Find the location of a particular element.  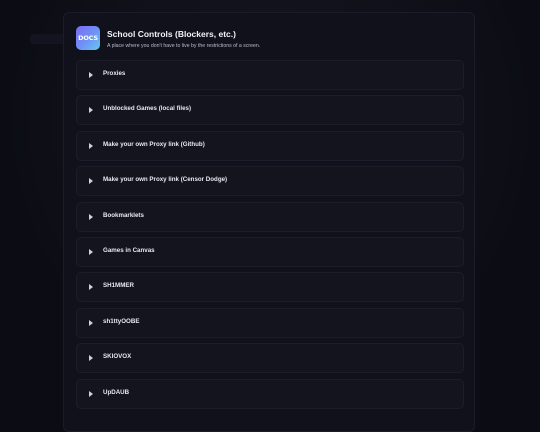

docs-logo: DOCS is located at coordinates (88, 38).